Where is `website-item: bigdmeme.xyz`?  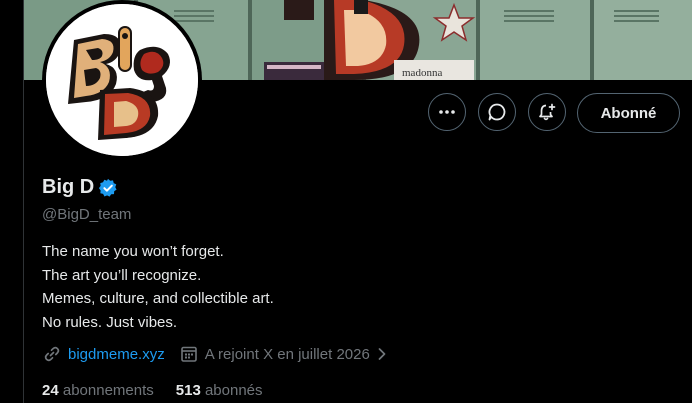 website-item: bigdmeme.xyz is located at coordinates (103, 354).